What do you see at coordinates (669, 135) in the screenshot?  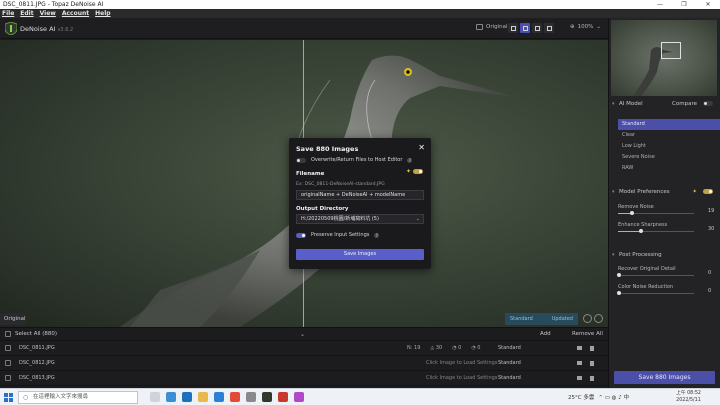 I see `model-clear: Clear` at bounding box center [669, 135].